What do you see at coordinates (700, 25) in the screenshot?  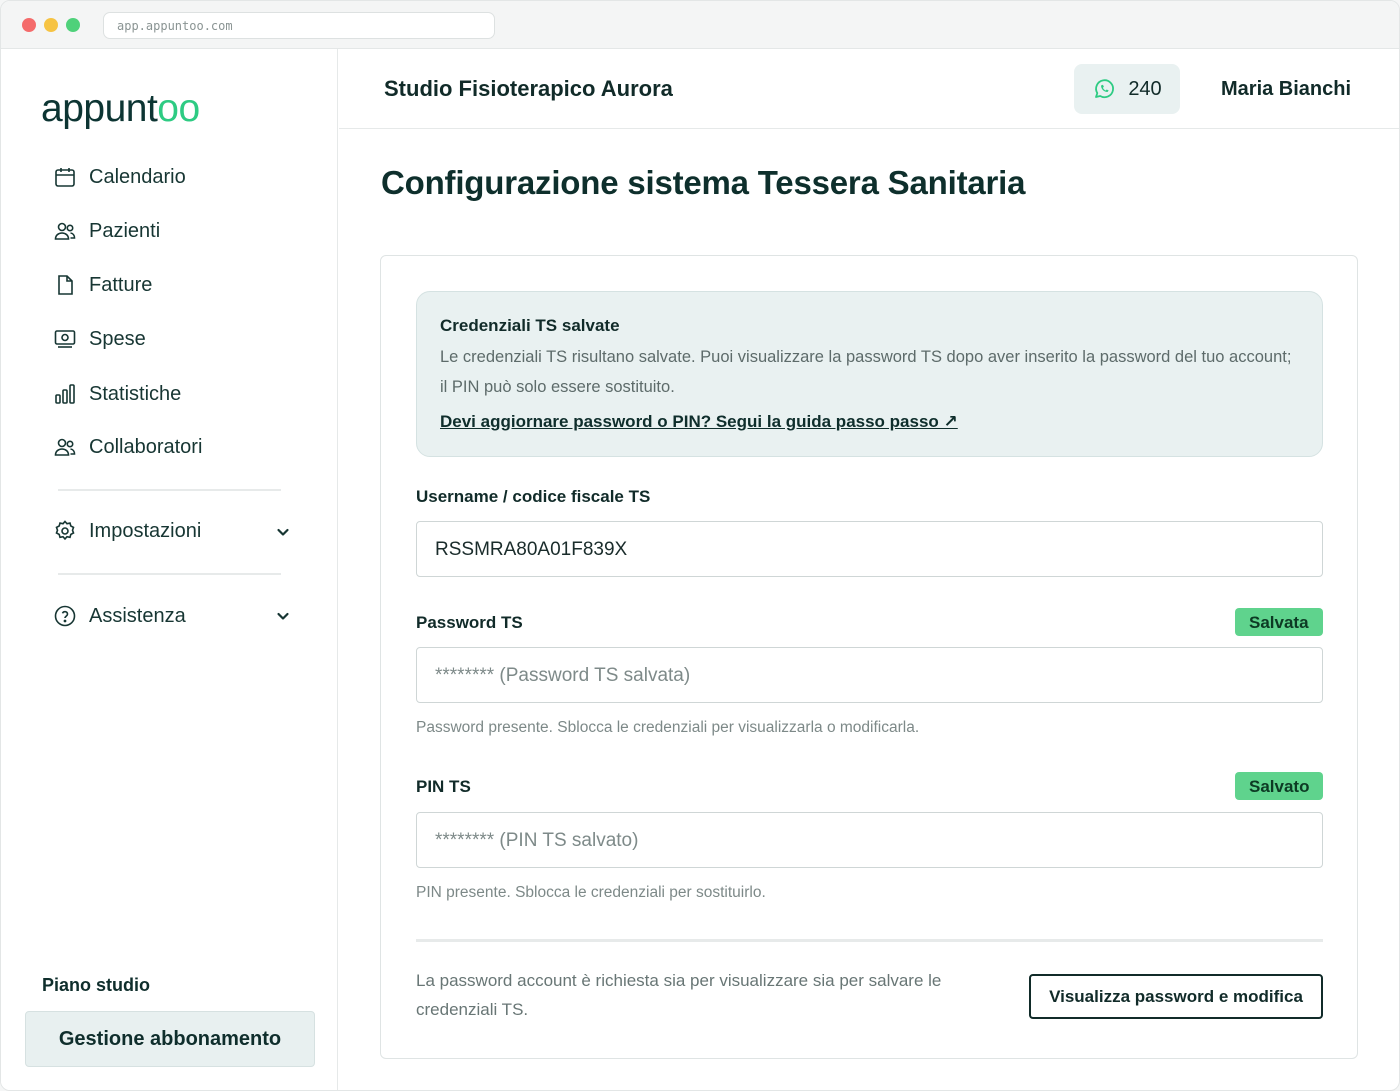 I see `browser-chrome: app.appuntoo.com` at bounding box center [700, 25].